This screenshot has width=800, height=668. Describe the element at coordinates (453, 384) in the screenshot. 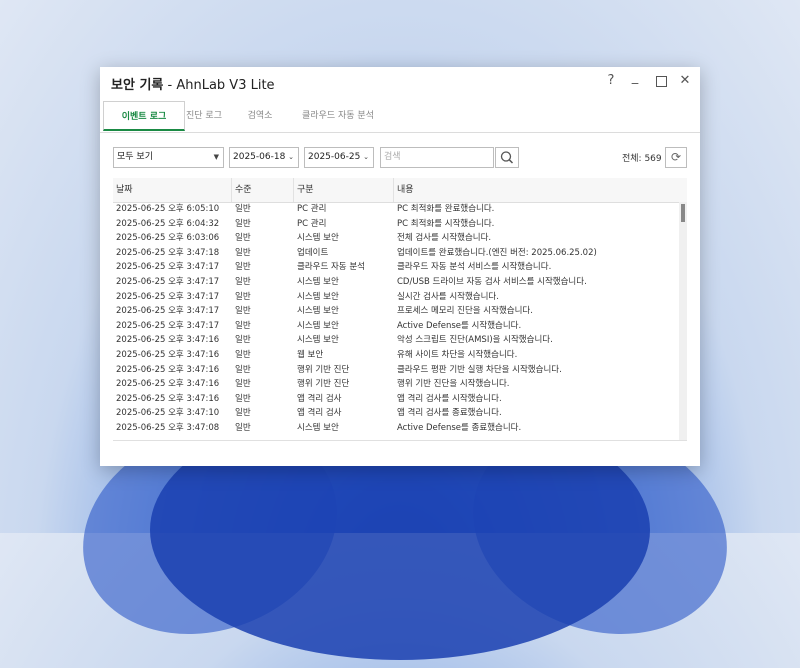

I see `cell-content: 행위 기반 진단을 시작했습니다.` at that location.